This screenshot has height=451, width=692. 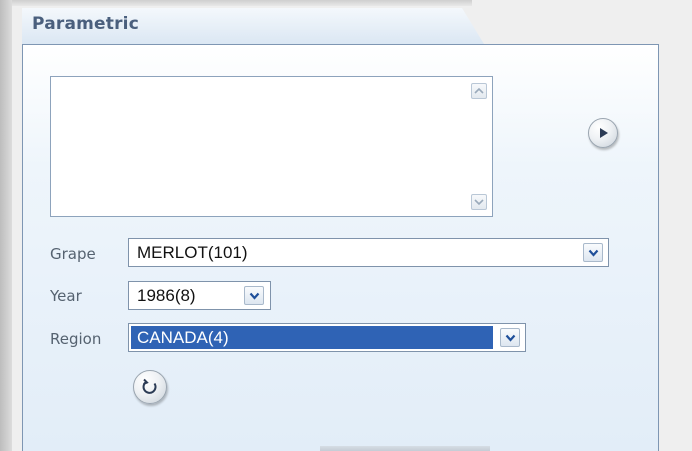 I want to click on region-dropdown-button, so click(x=510, y=337).